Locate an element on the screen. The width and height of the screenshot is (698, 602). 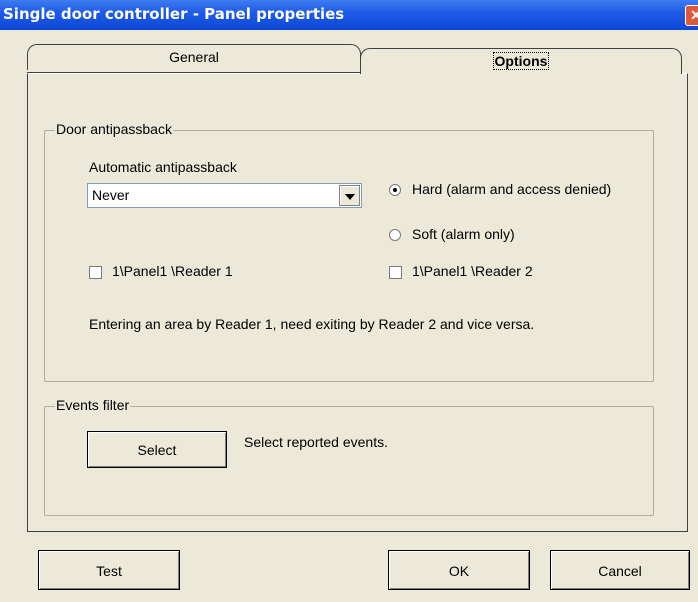
reader1-checkbox is located at coordinates (95, 272).